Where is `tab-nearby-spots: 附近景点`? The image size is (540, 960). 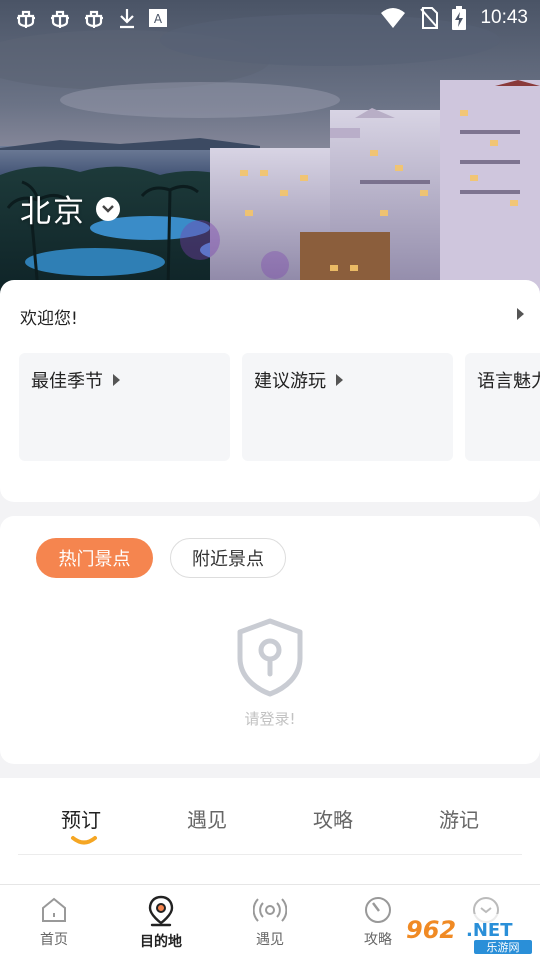
tab-nearby-spots: 附近景点 is located at coordinates (228, 558).